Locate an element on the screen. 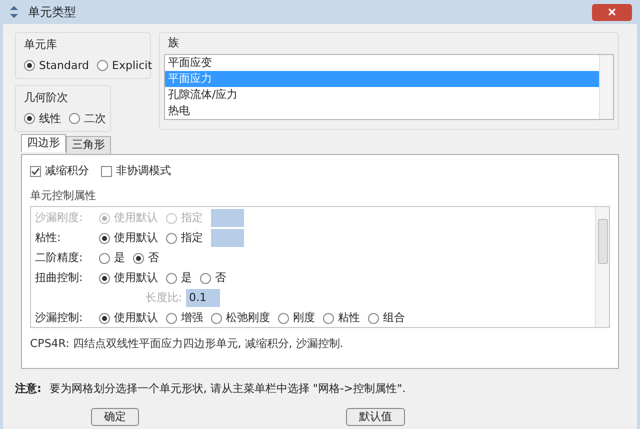 The image size is (640, 429). row-label: 沙漏控制: is located at coordinates (59, 318).